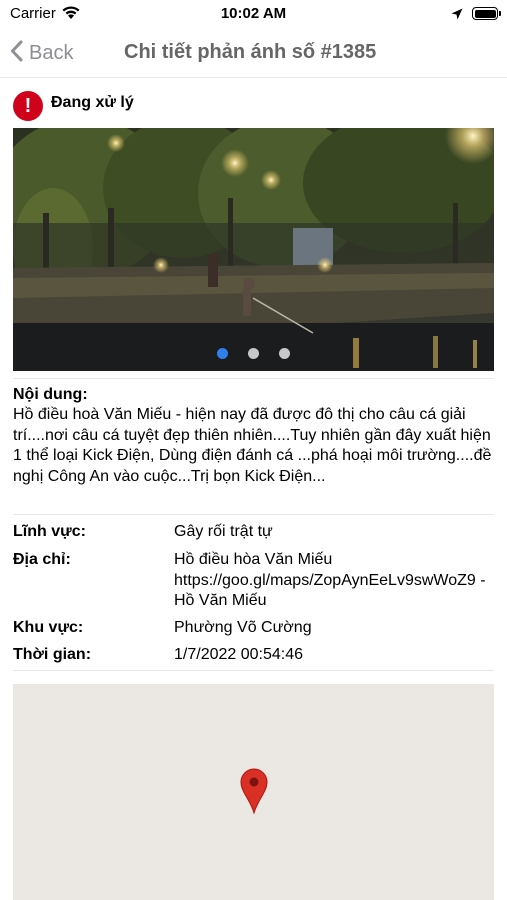 Image resolution: width=507 pixels, height=900 pixels. I want to click on area-value: Phường Võ Cường, so click(243, 627).